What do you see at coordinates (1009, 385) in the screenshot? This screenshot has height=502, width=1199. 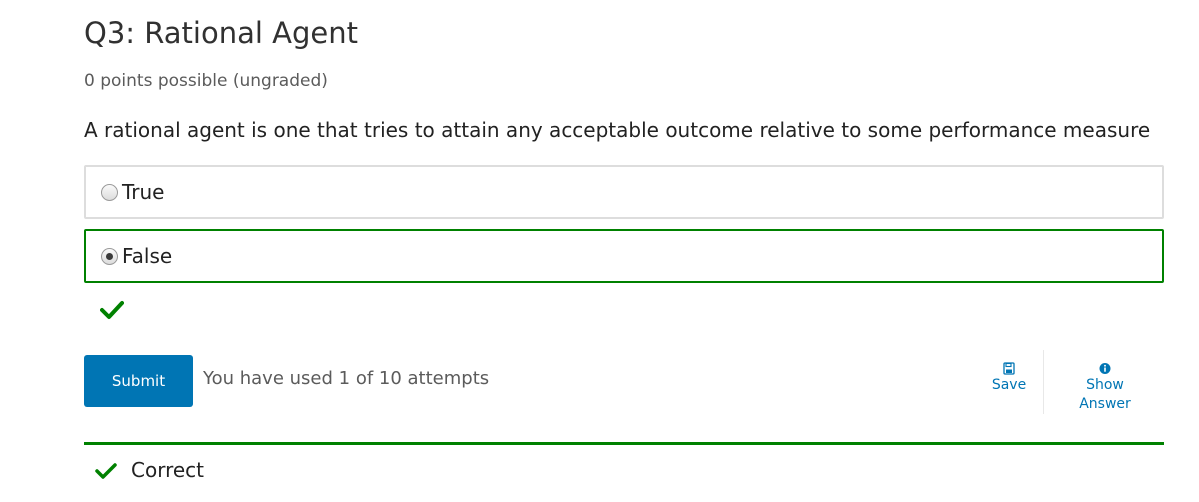 I see `save-label: Save` at bounding box center [1009, 385].